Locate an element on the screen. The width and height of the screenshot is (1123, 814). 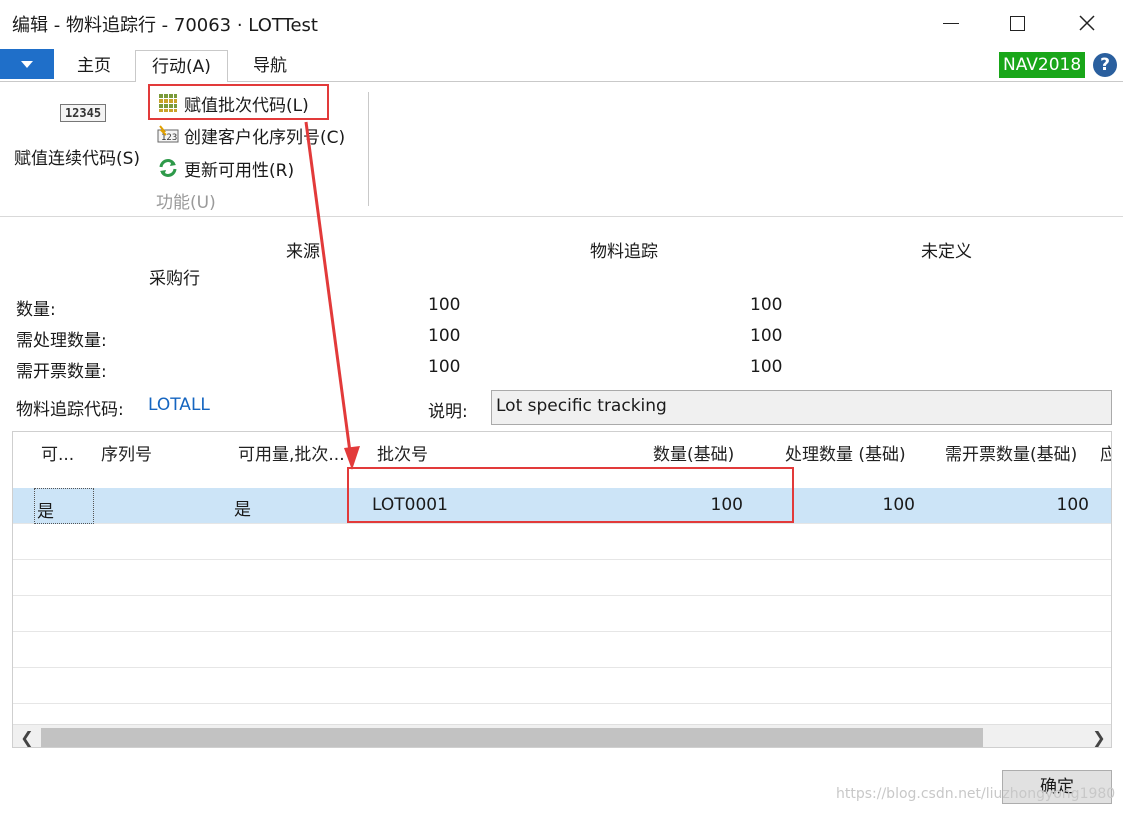
help-icon: ? is located at coordinates (1105, 65).